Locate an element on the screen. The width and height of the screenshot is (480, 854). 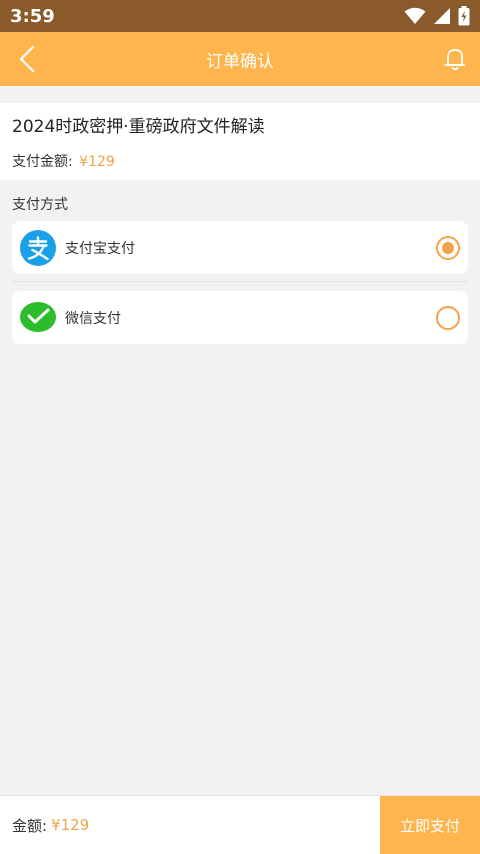
cellular-signal-icon is located at coordinates (442, 16).